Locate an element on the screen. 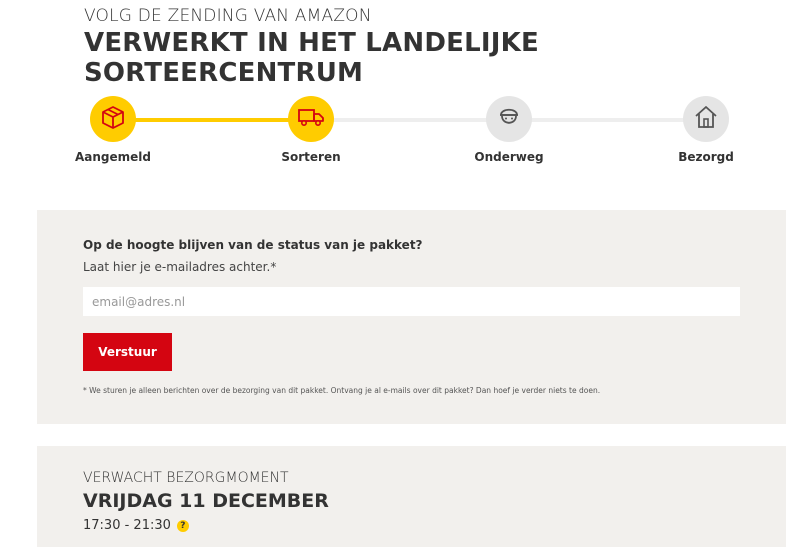 Image resolution: width=800 pixels, height=547 pixels. shipment-progress-tracker: Aangemeld Sorteren Onderweg Bezorgd is located at coordinates (400, 136).